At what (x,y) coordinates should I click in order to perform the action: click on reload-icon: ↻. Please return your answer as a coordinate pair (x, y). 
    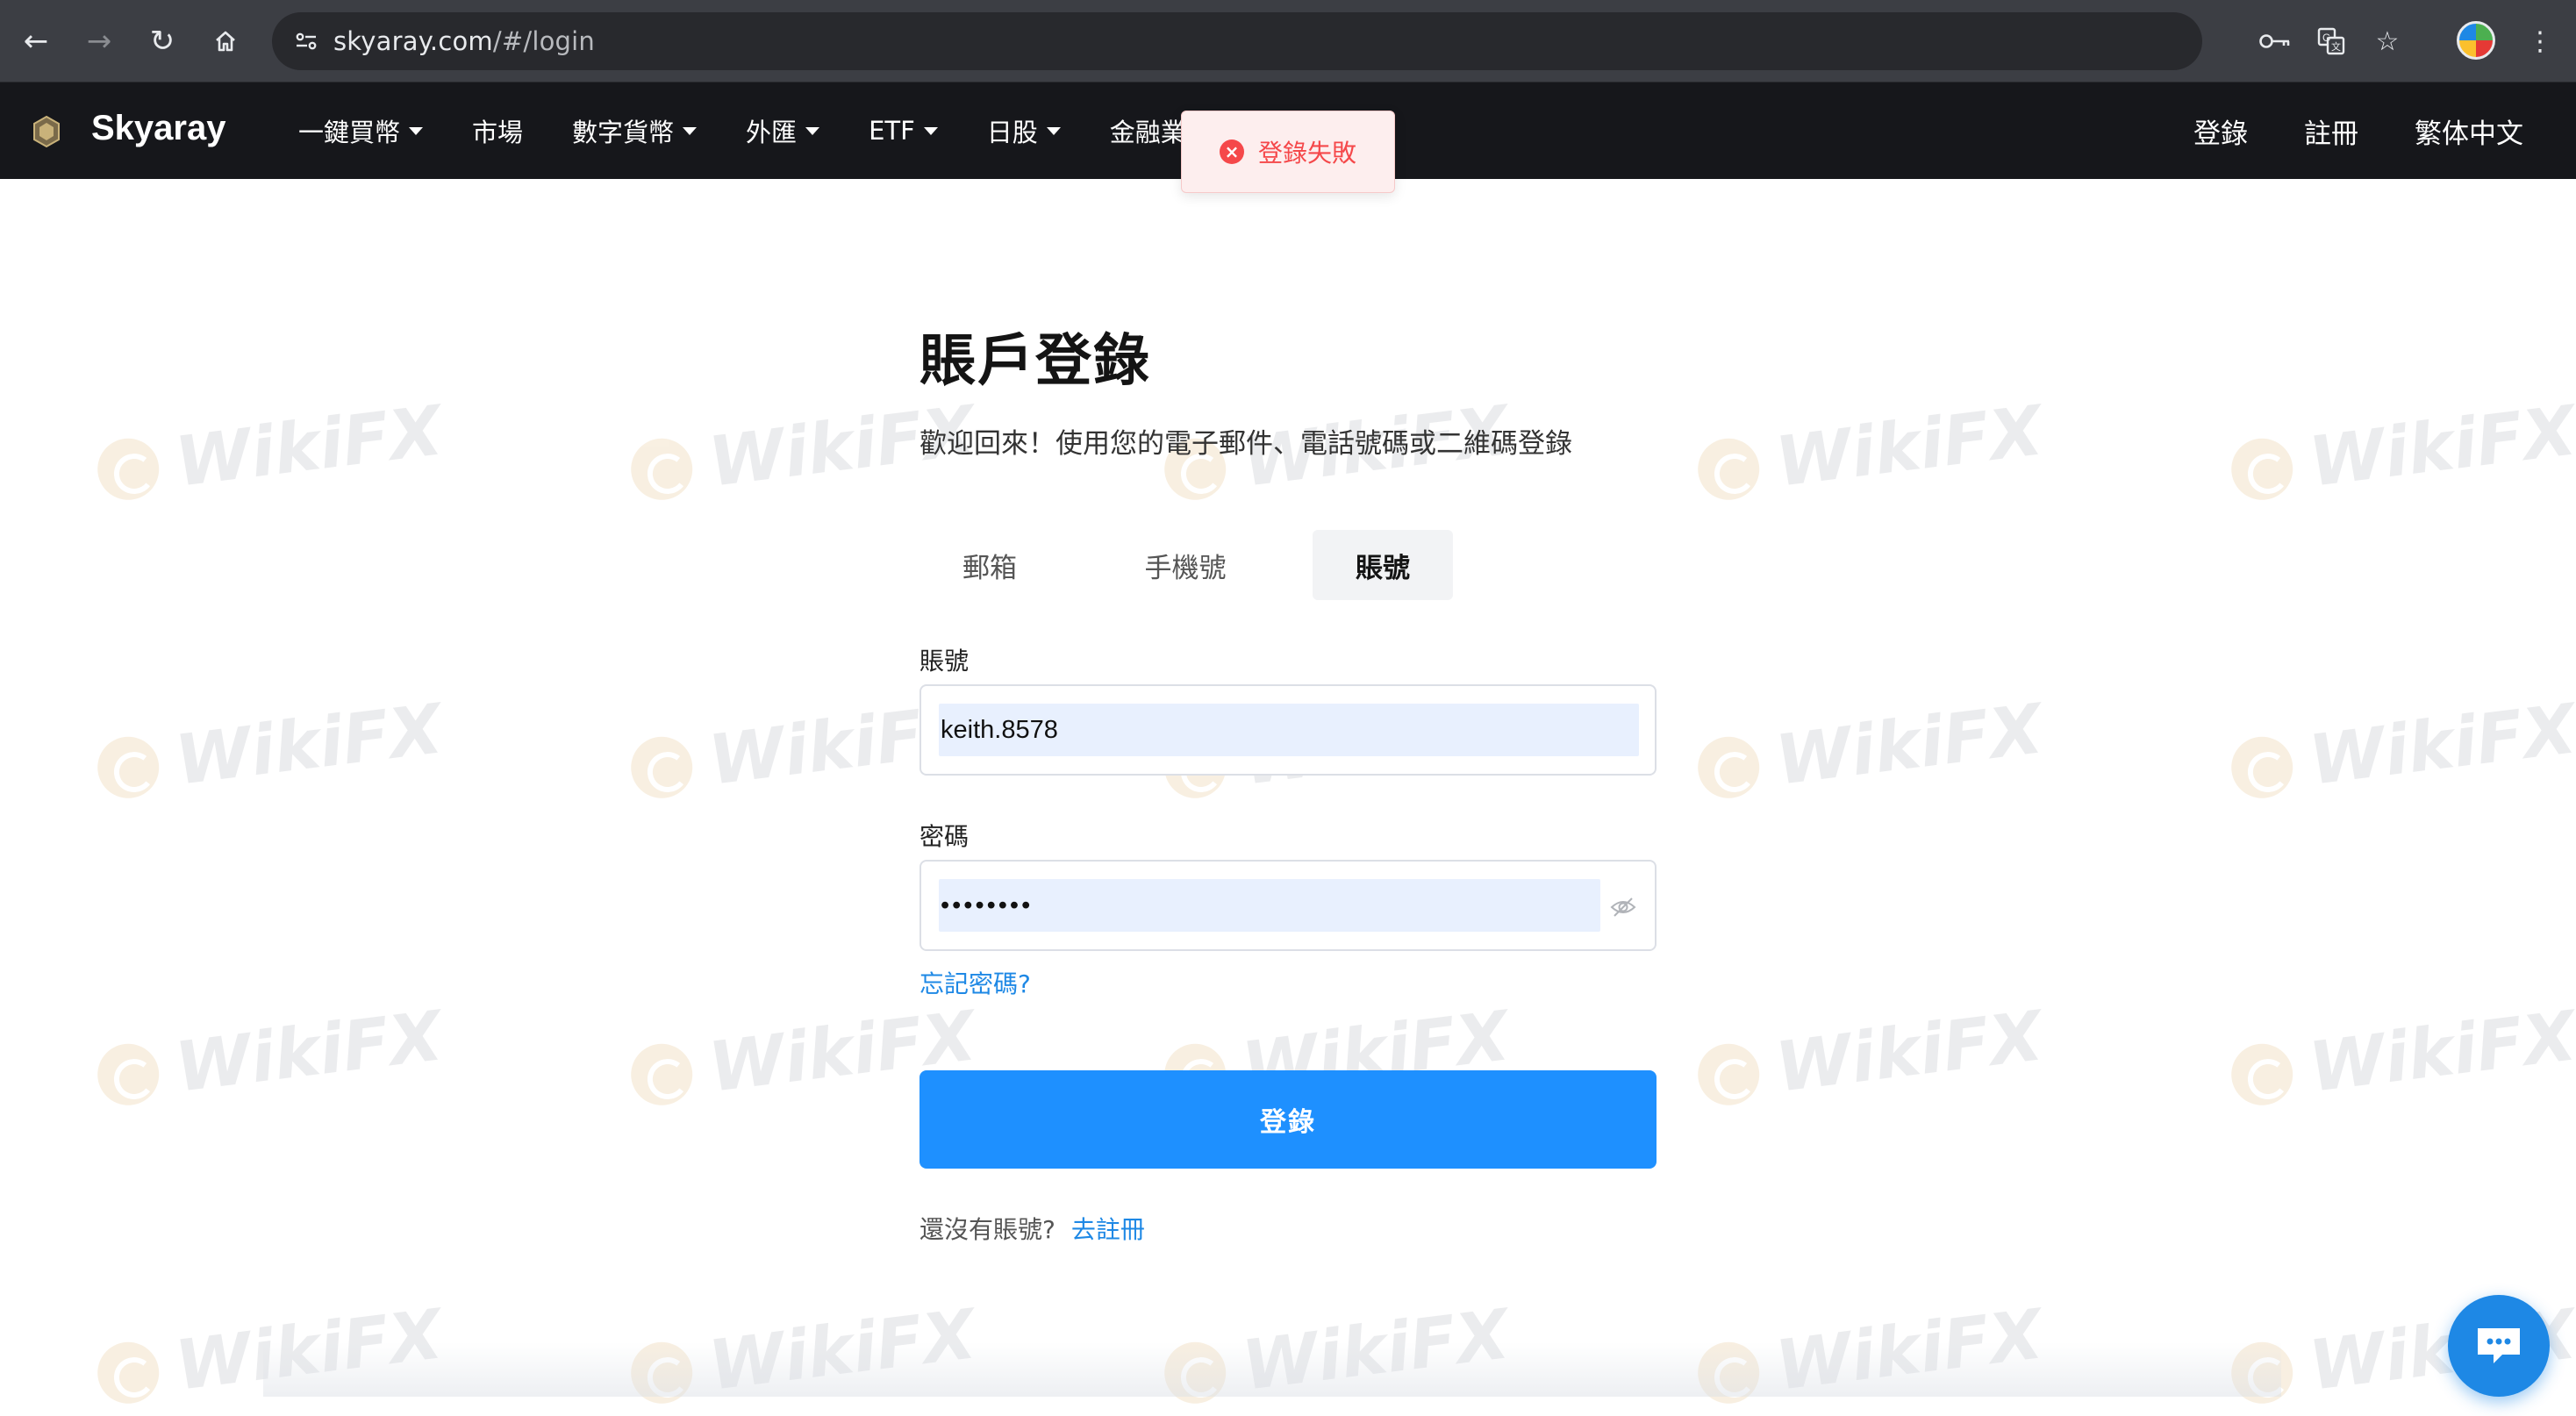
    Looking at the image, I should click on (162, 42).